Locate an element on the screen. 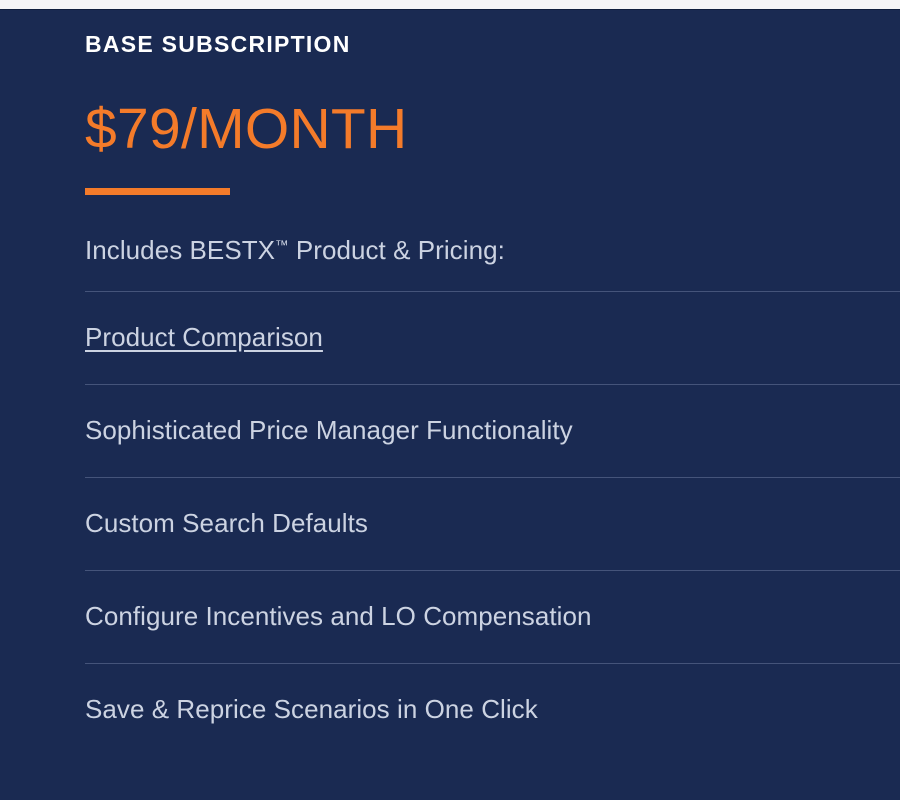  includes-heading-suffix: Product & Pricing: is located at coordinates (396, 250).